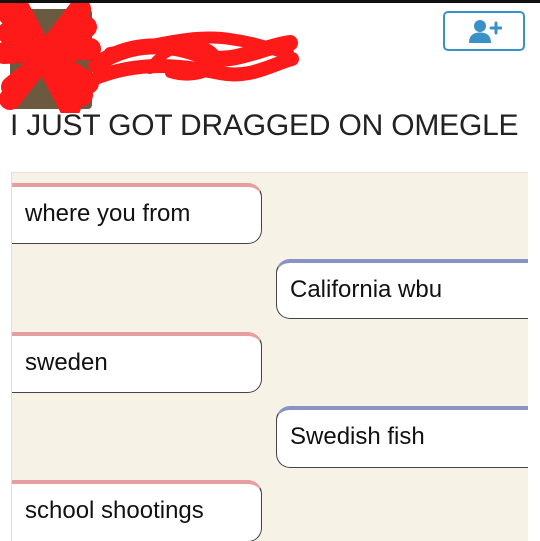 The height and width of the screenshot is (541, 540). I want to click on your-message: California wbu, so click(402, 289).